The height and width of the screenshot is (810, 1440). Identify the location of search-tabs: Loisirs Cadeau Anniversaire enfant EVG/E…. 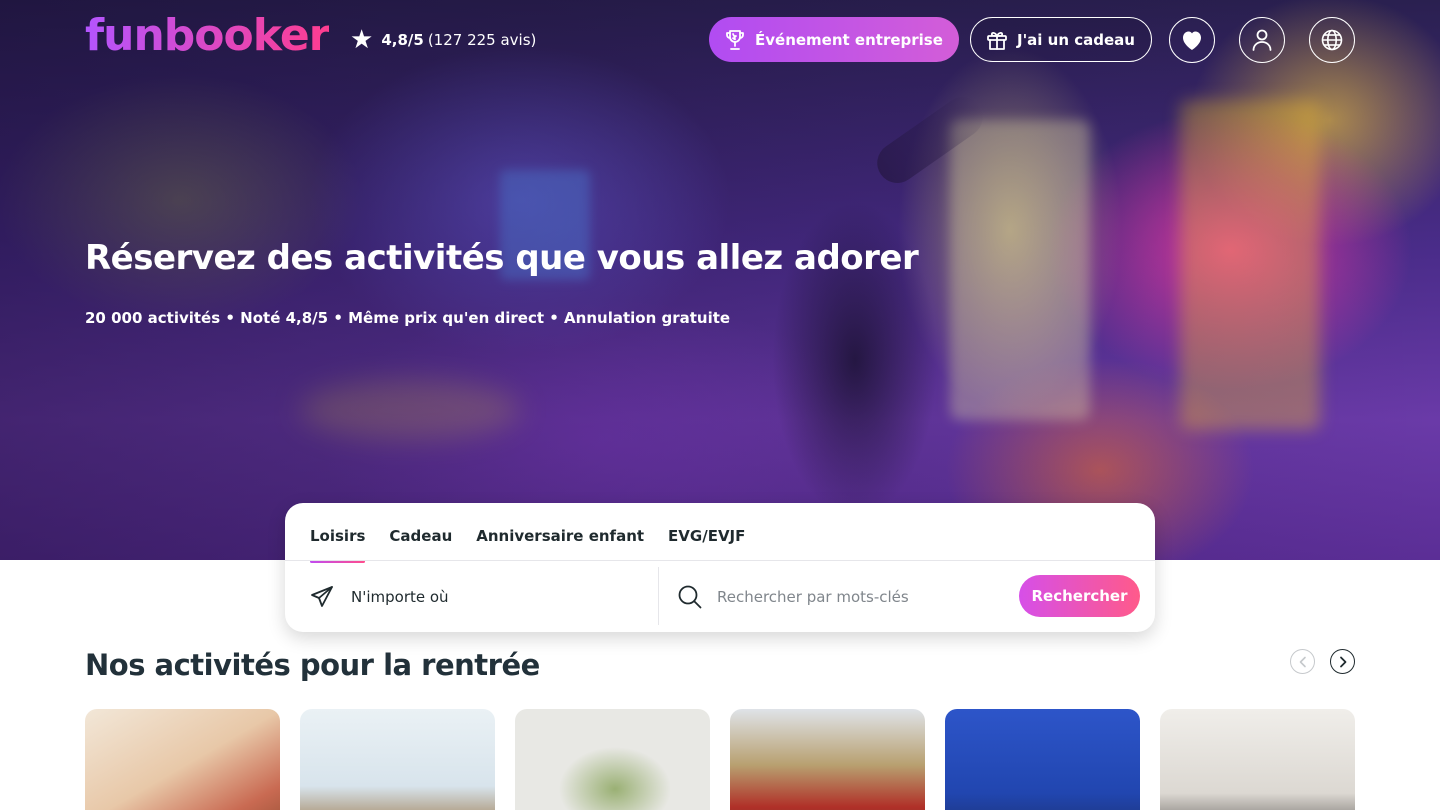
(539, 545).